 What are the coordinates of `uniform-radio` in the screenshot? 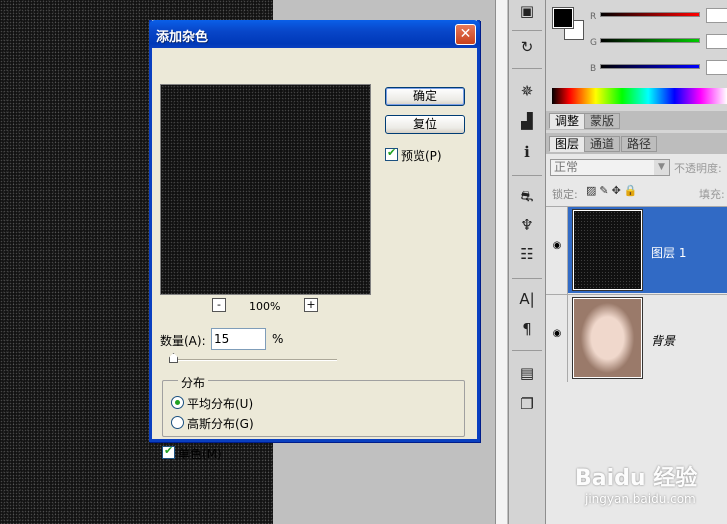 It's located at (177, 402).